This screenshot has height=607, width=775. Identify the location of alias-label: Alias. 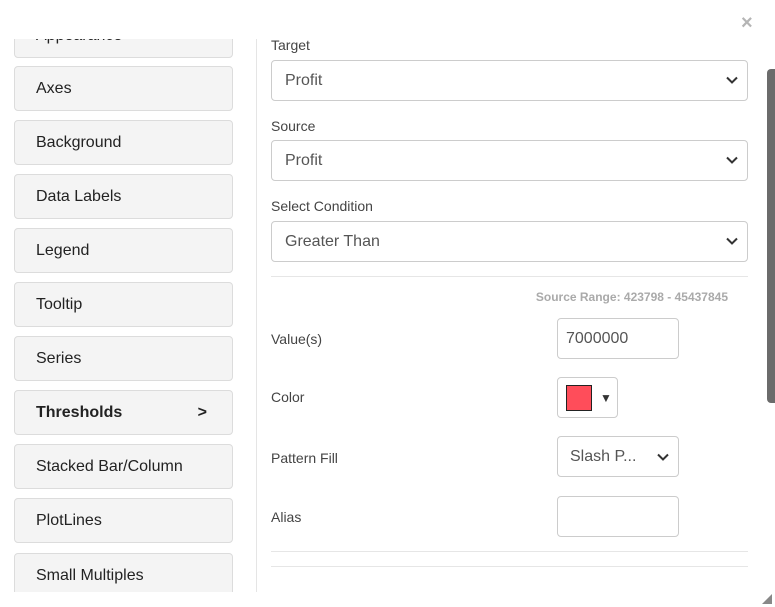
(286, 517).